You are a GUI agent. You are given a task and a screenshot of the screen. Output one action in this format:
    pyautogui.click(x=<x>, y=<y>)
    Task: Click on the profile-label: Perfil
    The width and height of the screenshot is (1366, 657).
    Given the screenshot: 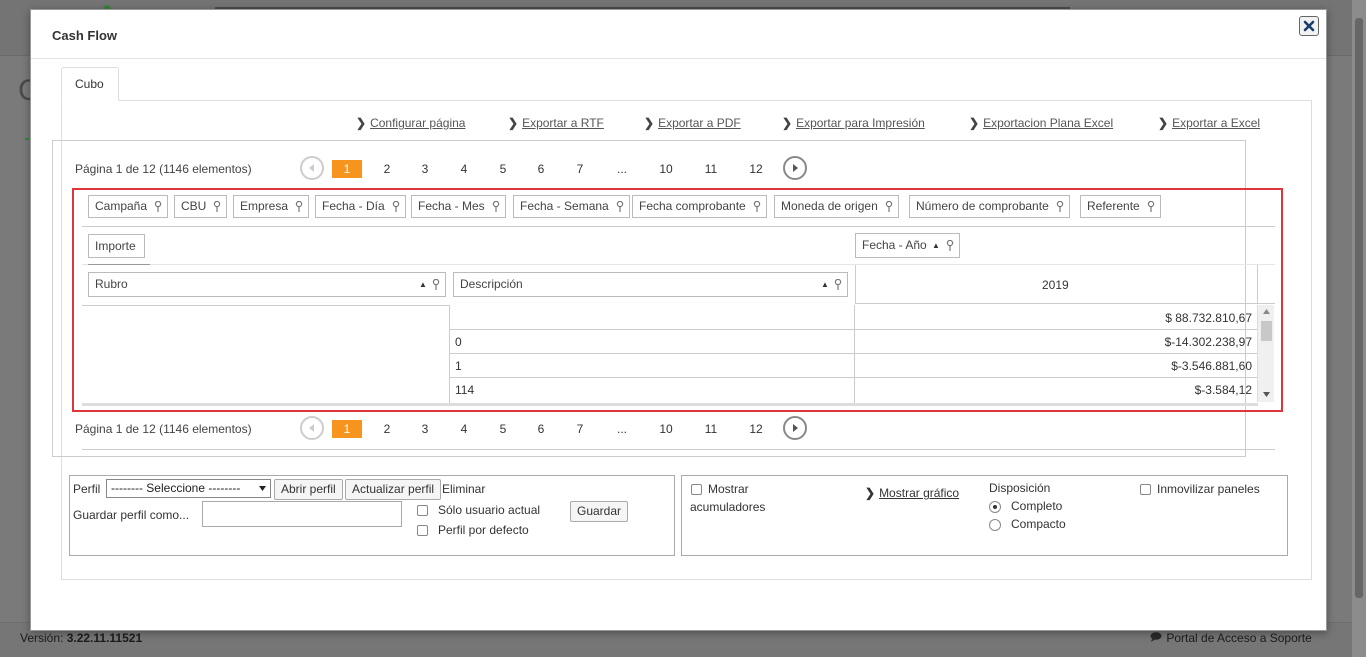 What is the action you would take?
    pyautogui.click(x=87, y=489)
    